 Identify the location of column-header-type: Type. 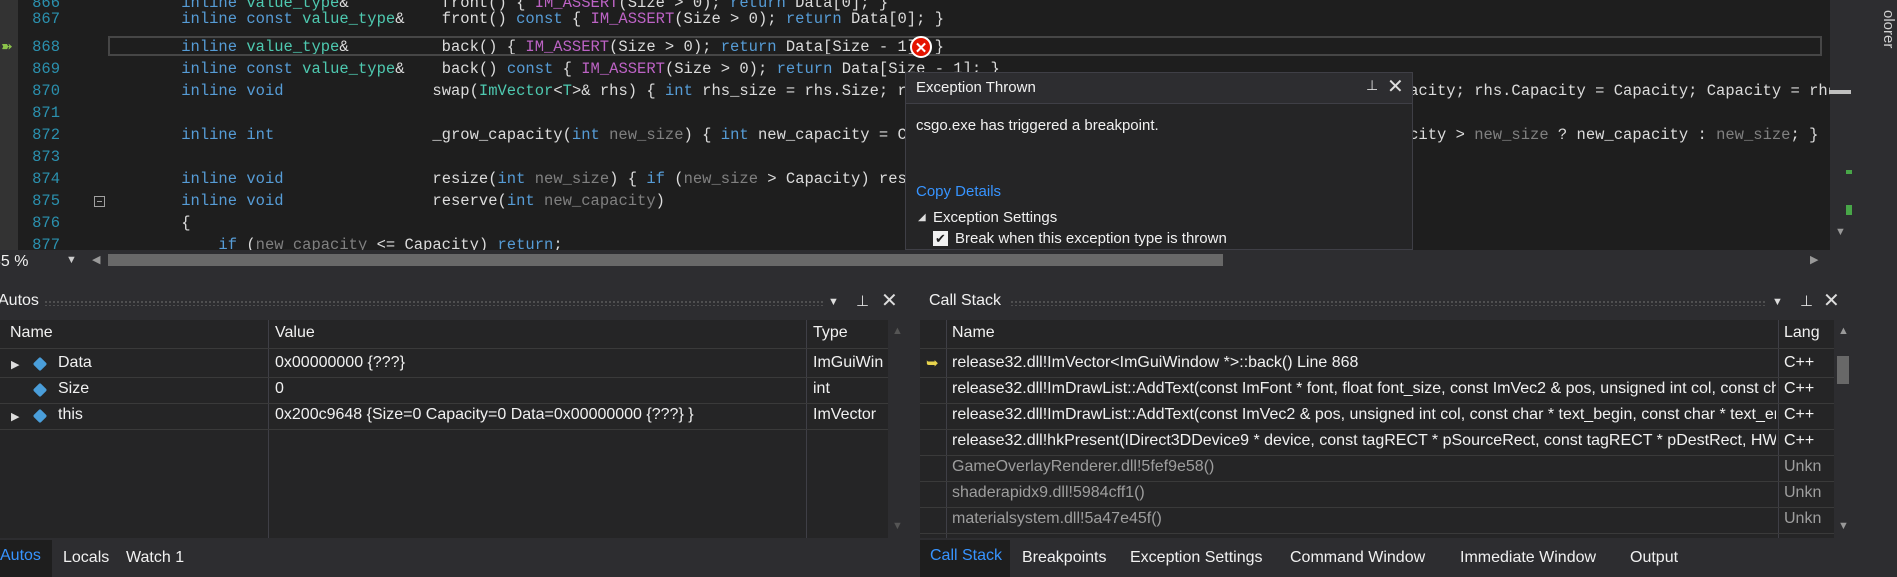
(830, 333).